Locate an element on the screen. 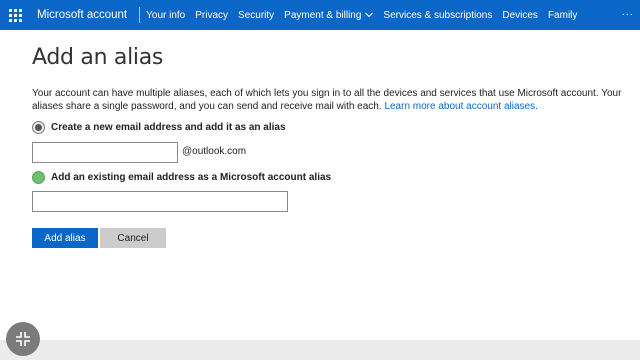  add-alias-button: Add alias is located at coordinates (65, 238).